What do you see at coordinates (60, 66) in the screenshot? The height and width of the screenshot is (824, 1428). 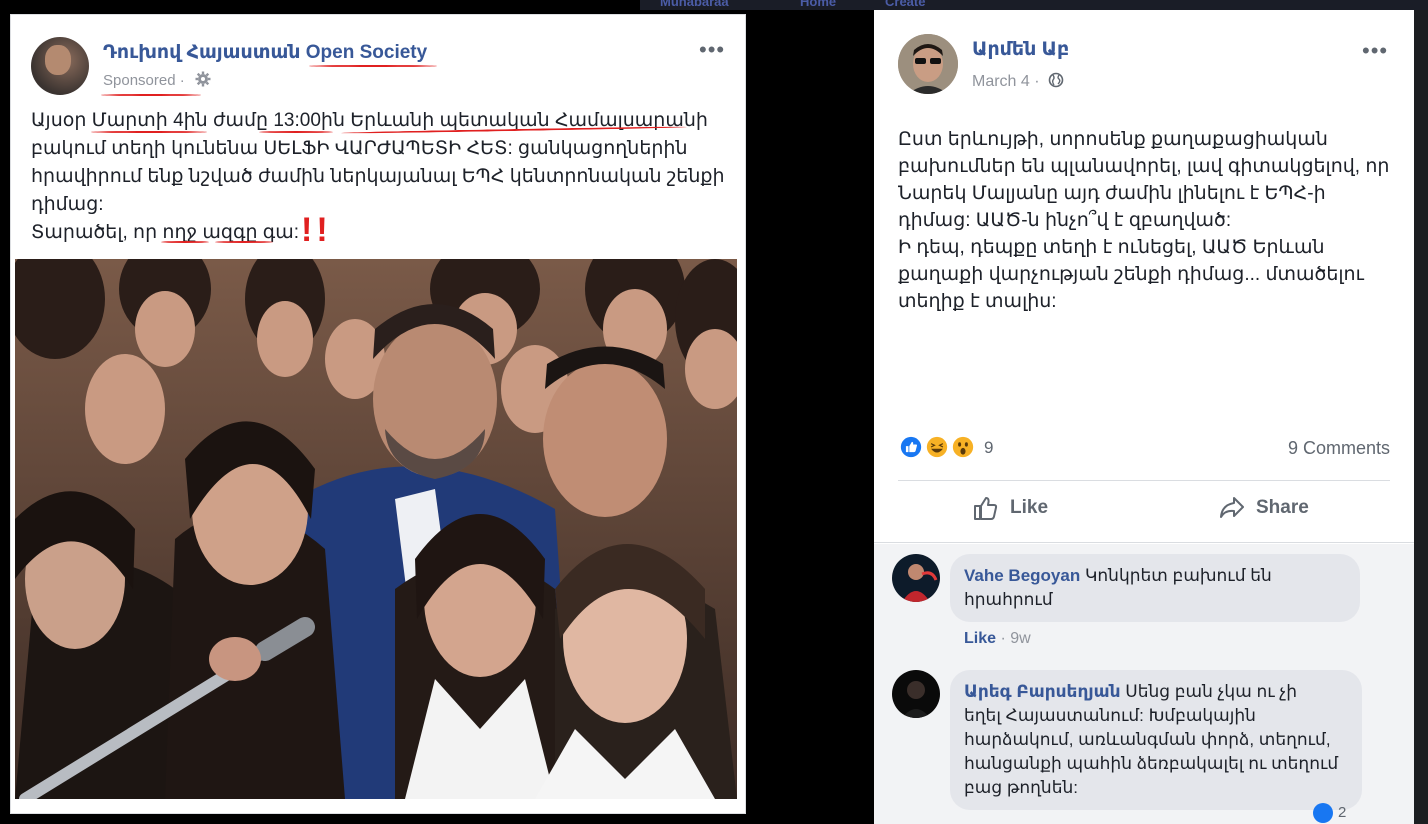 I see `page-avatar` at bounding box center [60, 66].